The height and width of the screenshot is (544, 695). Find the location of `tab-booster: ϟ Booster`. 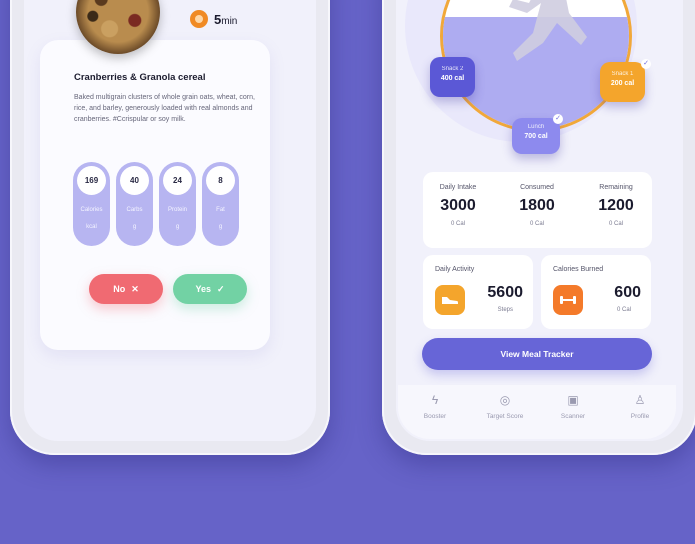

tab-booster: ϟ Booster is located at coordinates (435, 406).